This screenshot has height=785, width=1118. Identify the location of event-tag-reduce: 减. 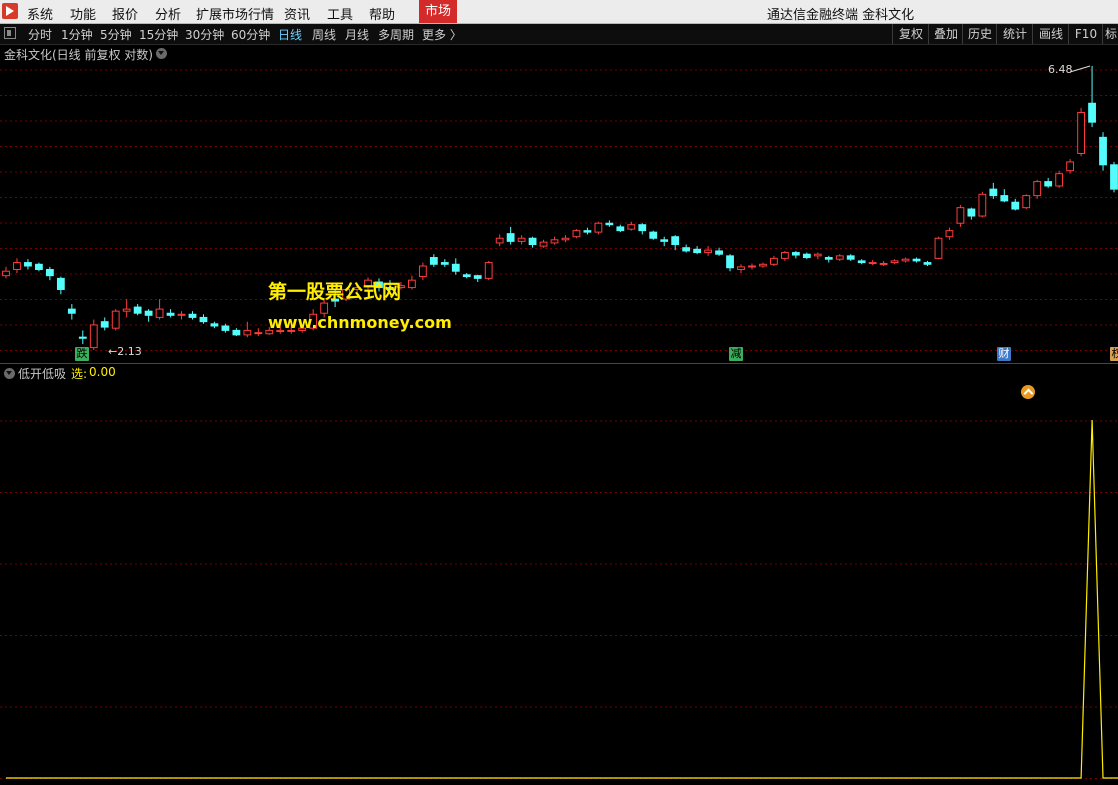
(736, 354).